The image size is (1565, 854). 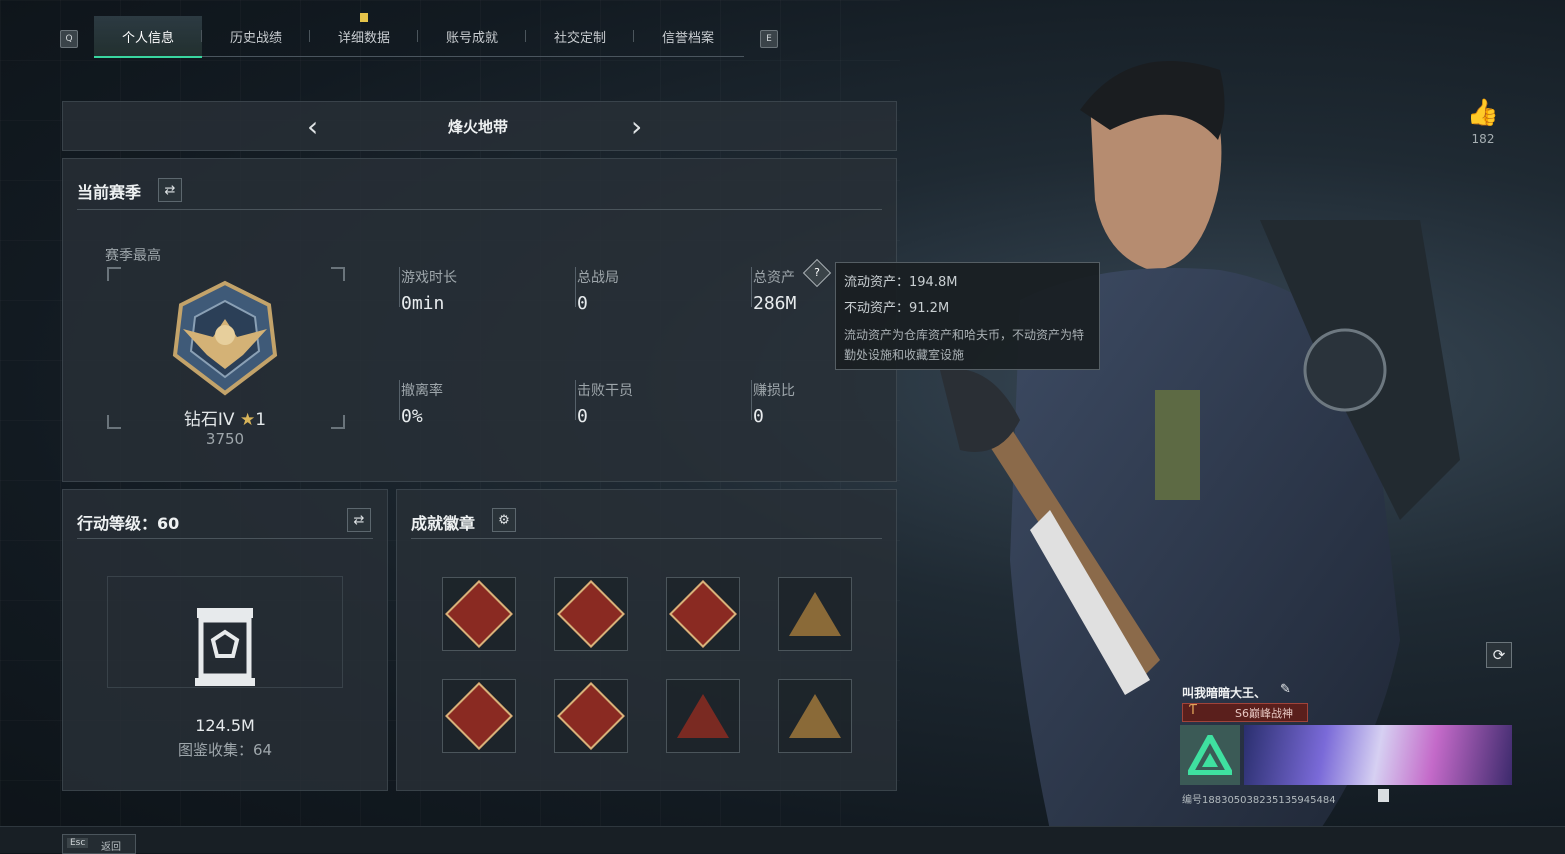 I want to click on tab-prev-key: Q, so click(x=69, y=39).